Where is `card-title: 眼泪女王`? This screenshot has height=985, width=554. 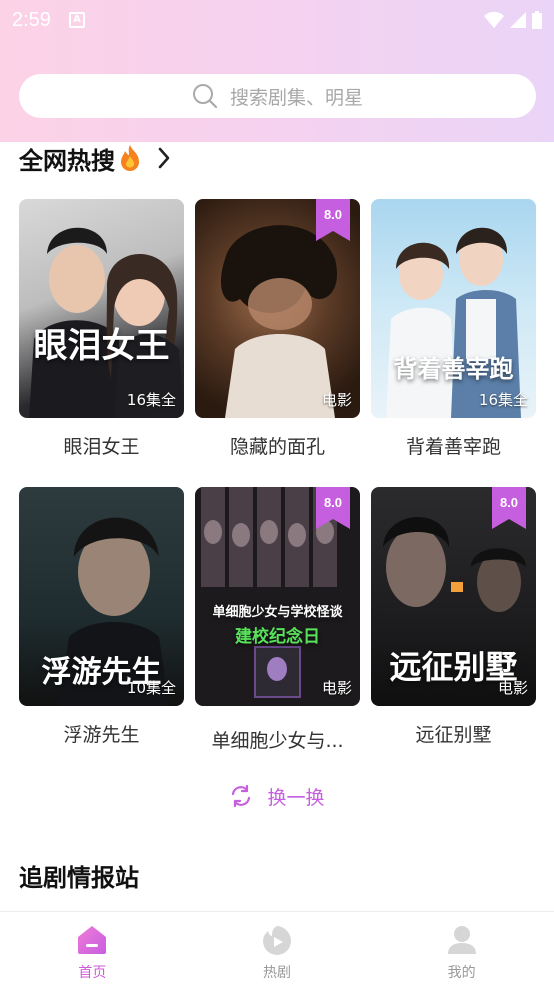
card-title: 眼泪女王 is located at coordinates (101, 447).